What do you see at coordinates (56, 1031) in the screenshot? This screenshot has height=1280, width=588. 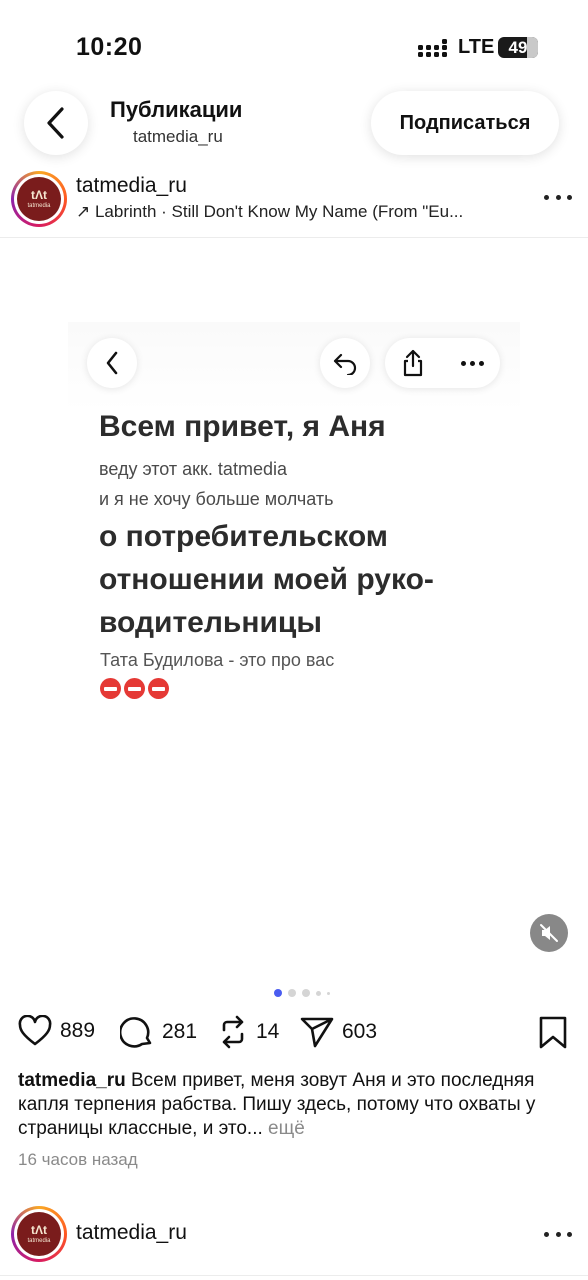 I see `like-button: 889` at bounding box center [56, 1031].